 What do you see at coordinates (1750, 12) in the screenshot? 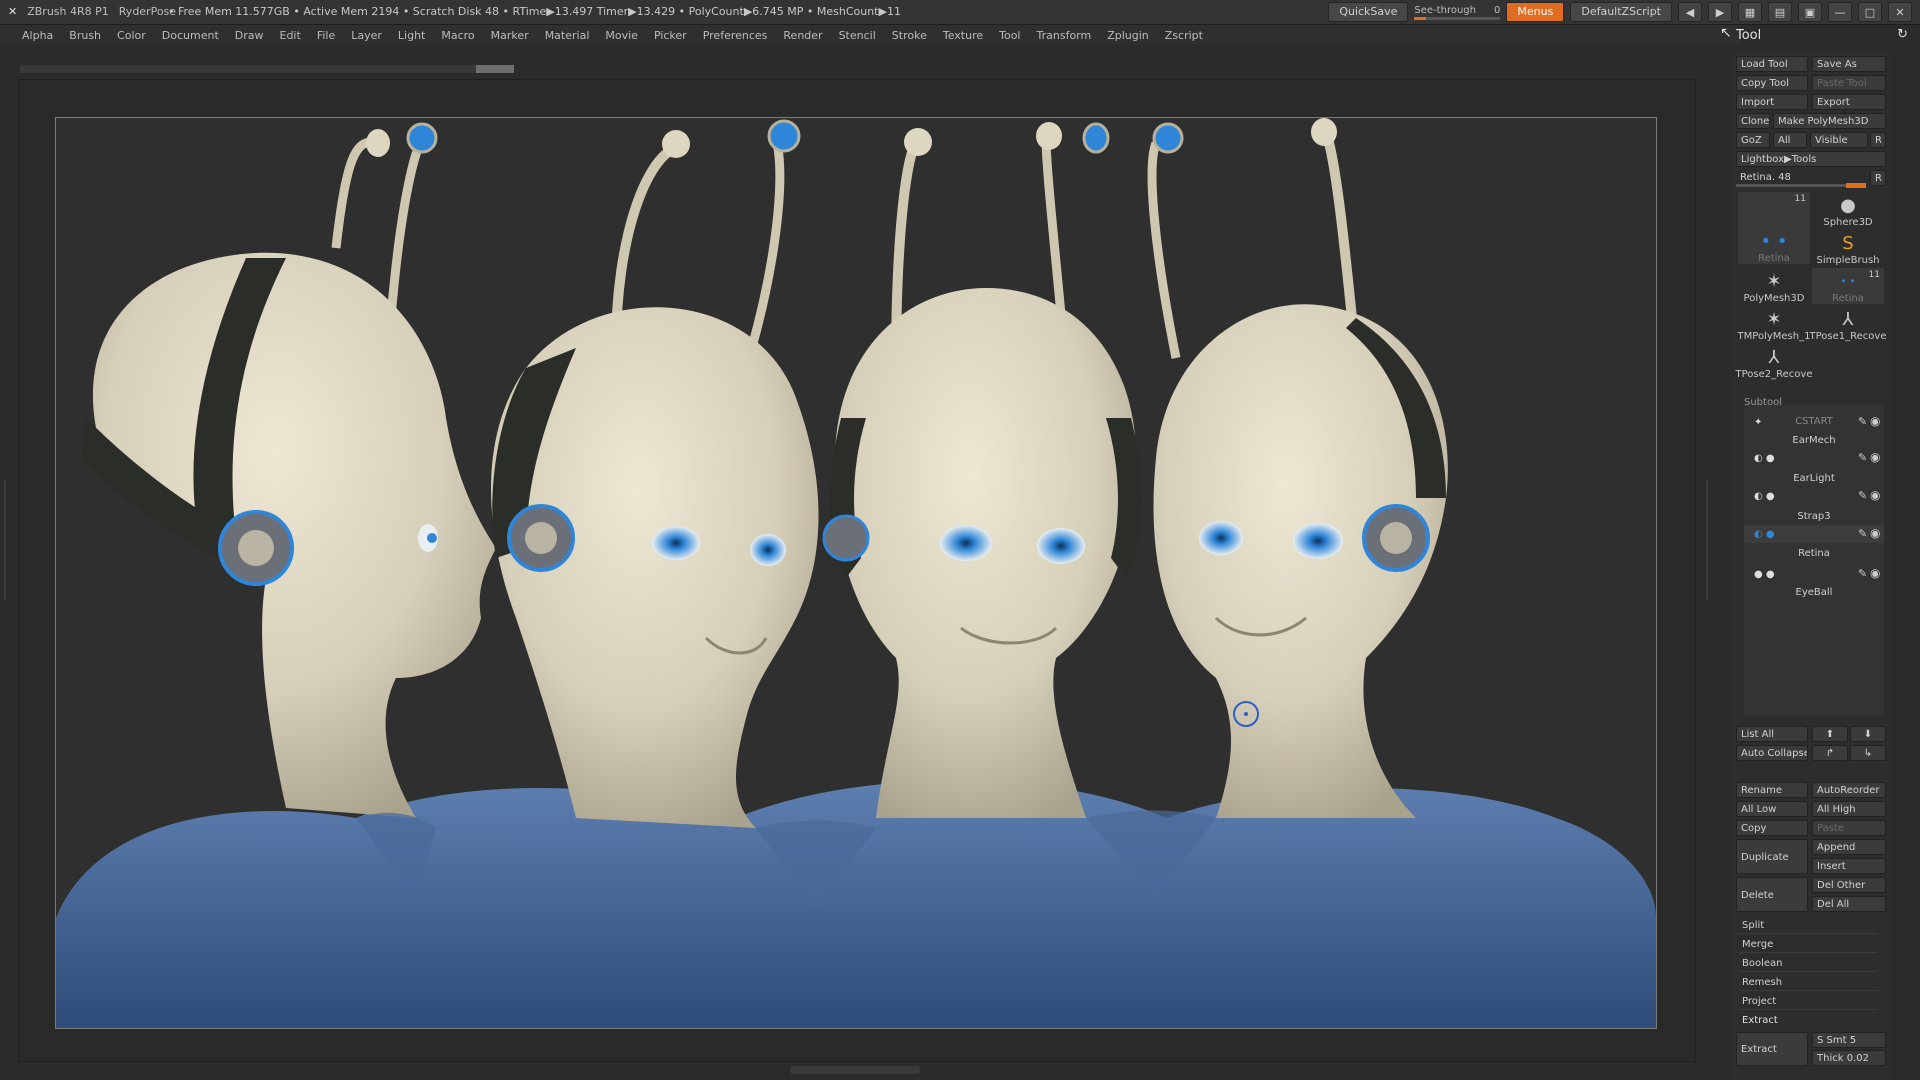
I see `layout-icon: ▦` at bounding box center [1750, 12].